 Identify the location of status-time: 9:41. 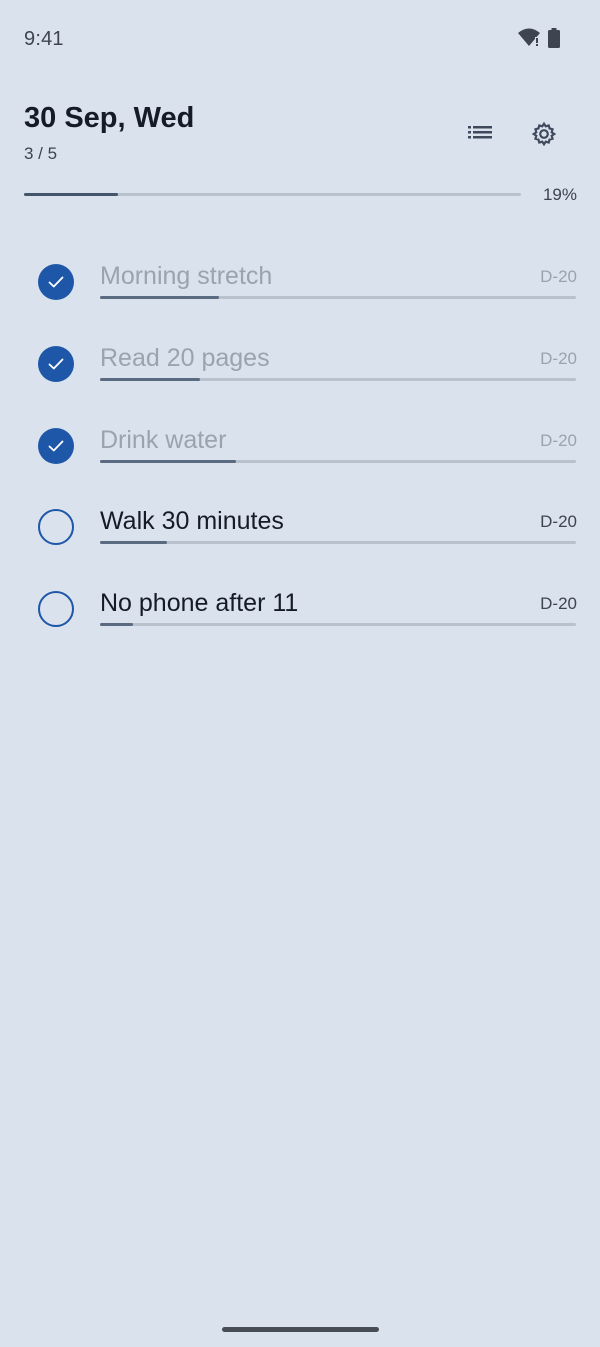
(44, 39).